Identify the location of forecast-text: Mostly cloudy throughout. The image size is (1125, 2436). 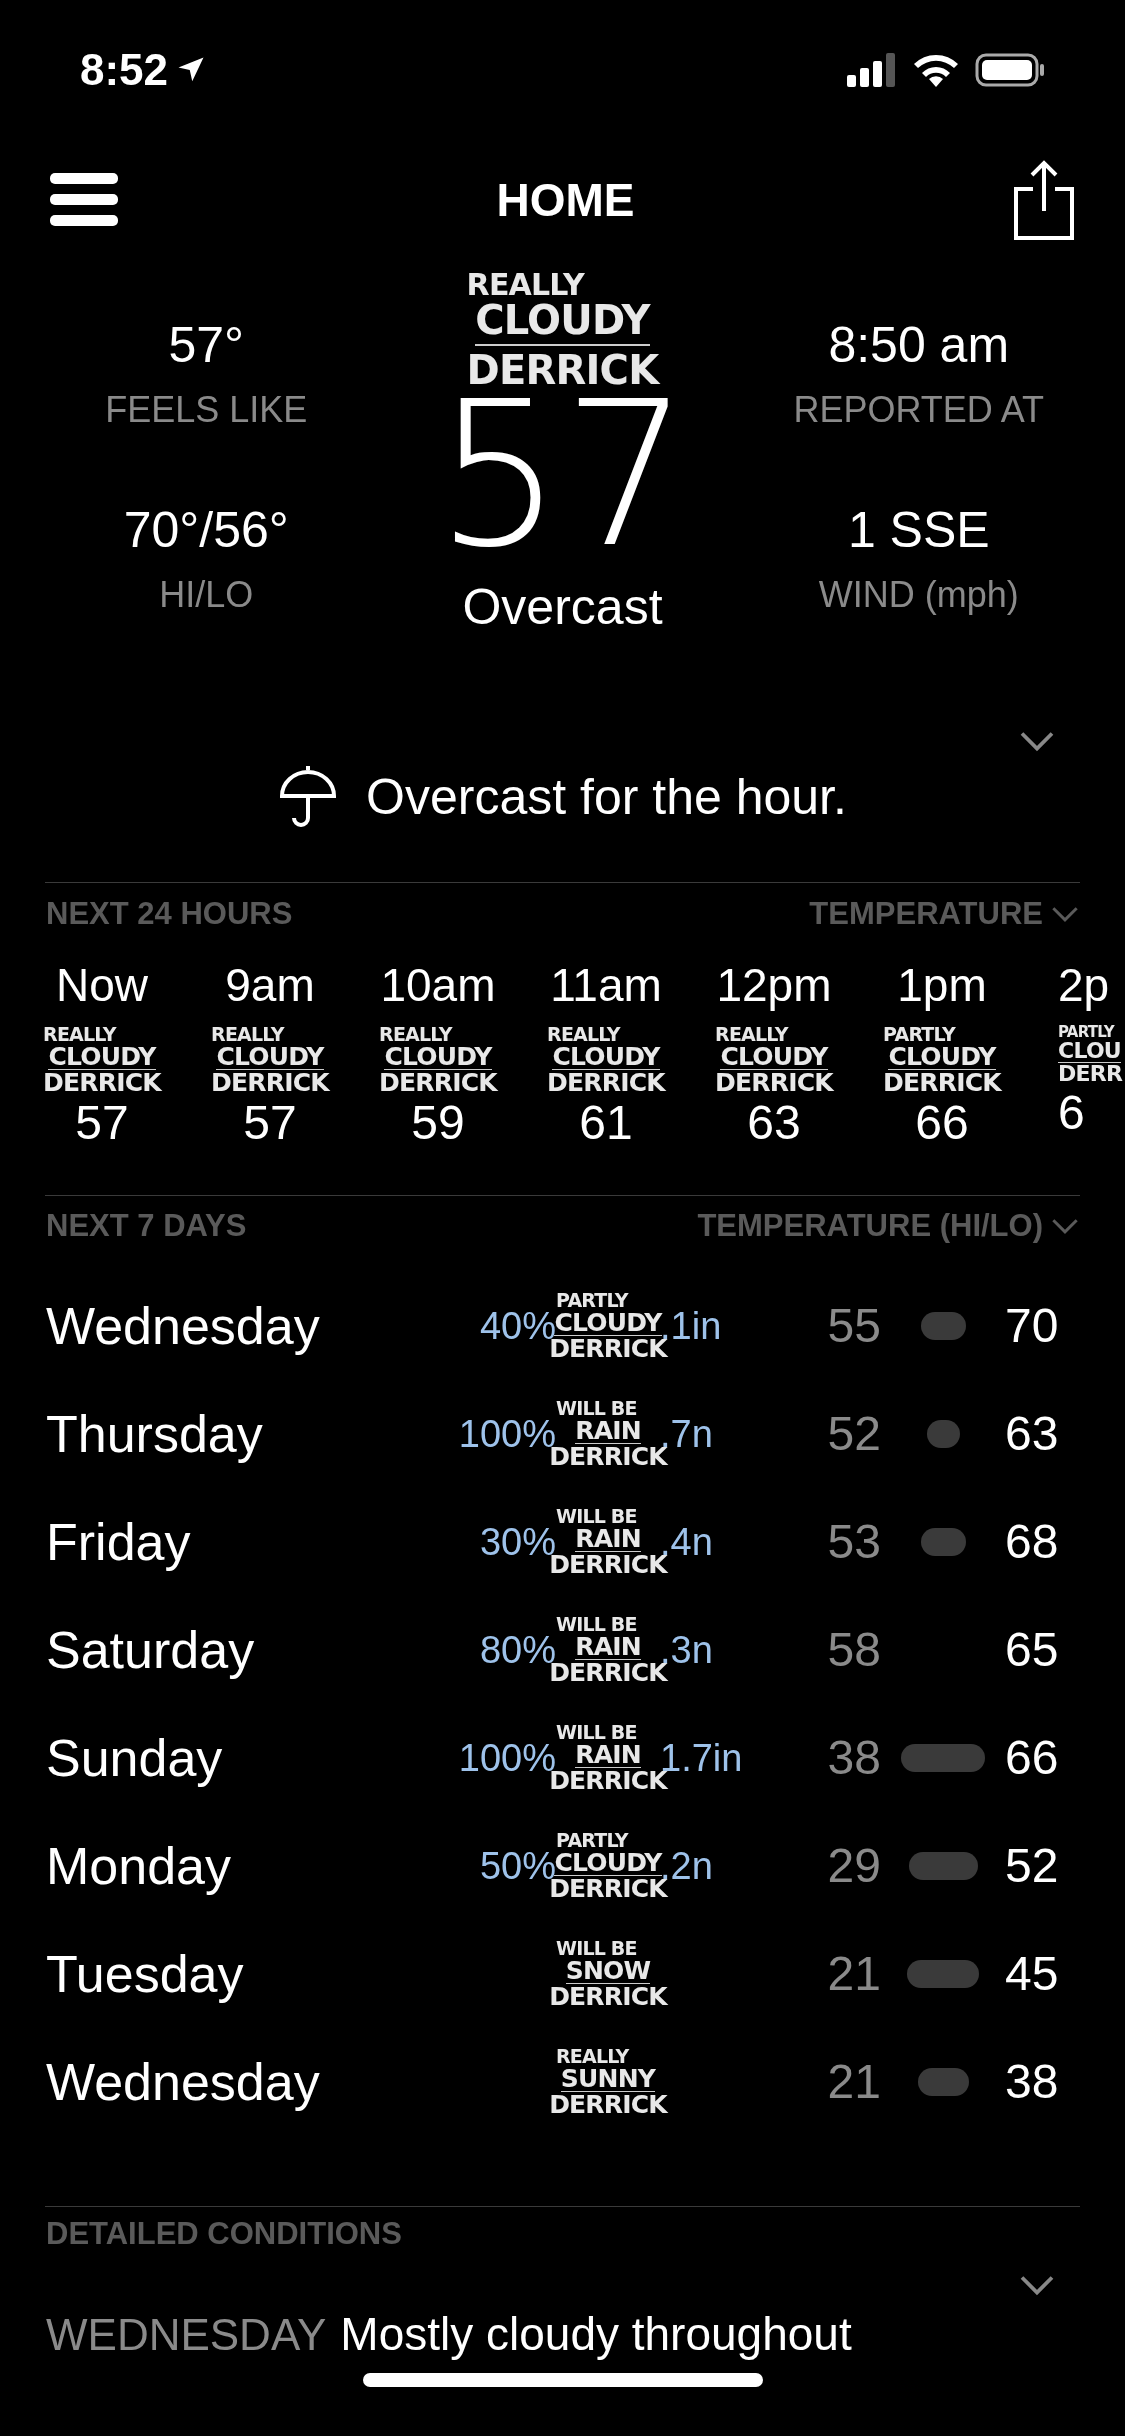
(596, 2334).